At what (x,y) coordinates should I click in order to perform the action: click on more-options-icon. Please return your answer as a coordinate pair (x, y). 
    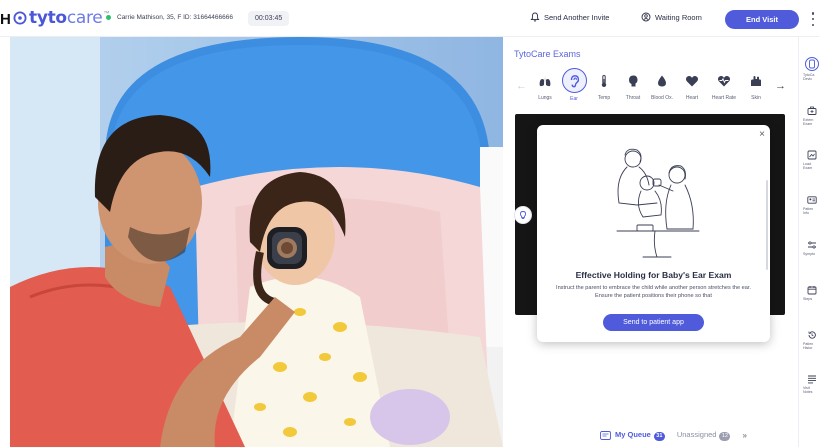
    Looking at the image, I should click on (813, 19).